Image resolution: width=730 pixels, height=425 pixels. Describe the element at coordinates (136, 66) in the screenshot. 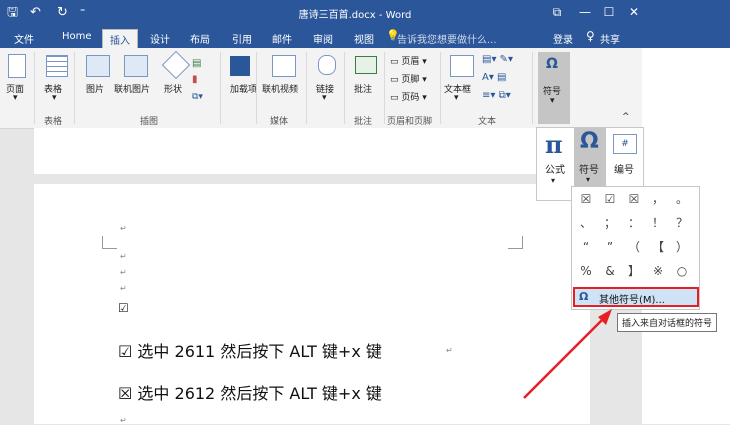

I see `online-picture-icon` at that location.